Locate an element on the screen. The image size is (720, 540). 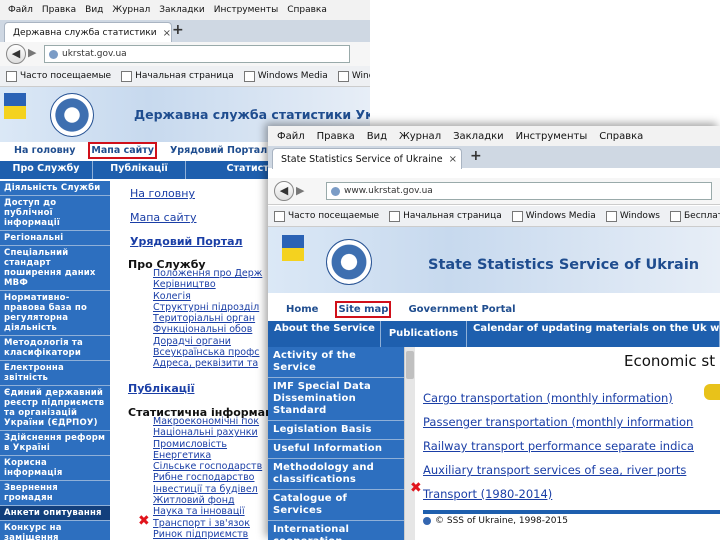
link-sitemap: Мапа сайту is located at coordinates (163, 217).